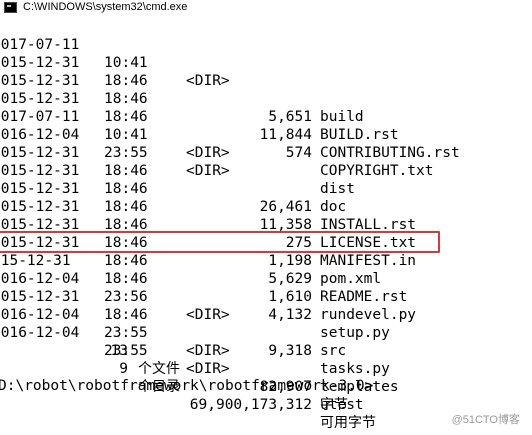 The height and width of the screenshot is (435, 532). I want to click on dir-count: 9, so click(123, 369).